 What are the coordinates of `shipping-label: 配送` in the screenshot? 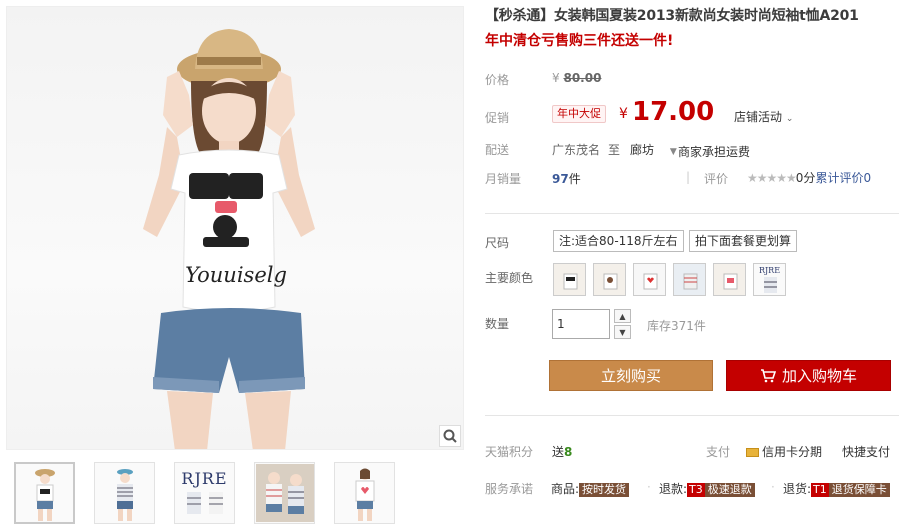 It's located at (497, 150).